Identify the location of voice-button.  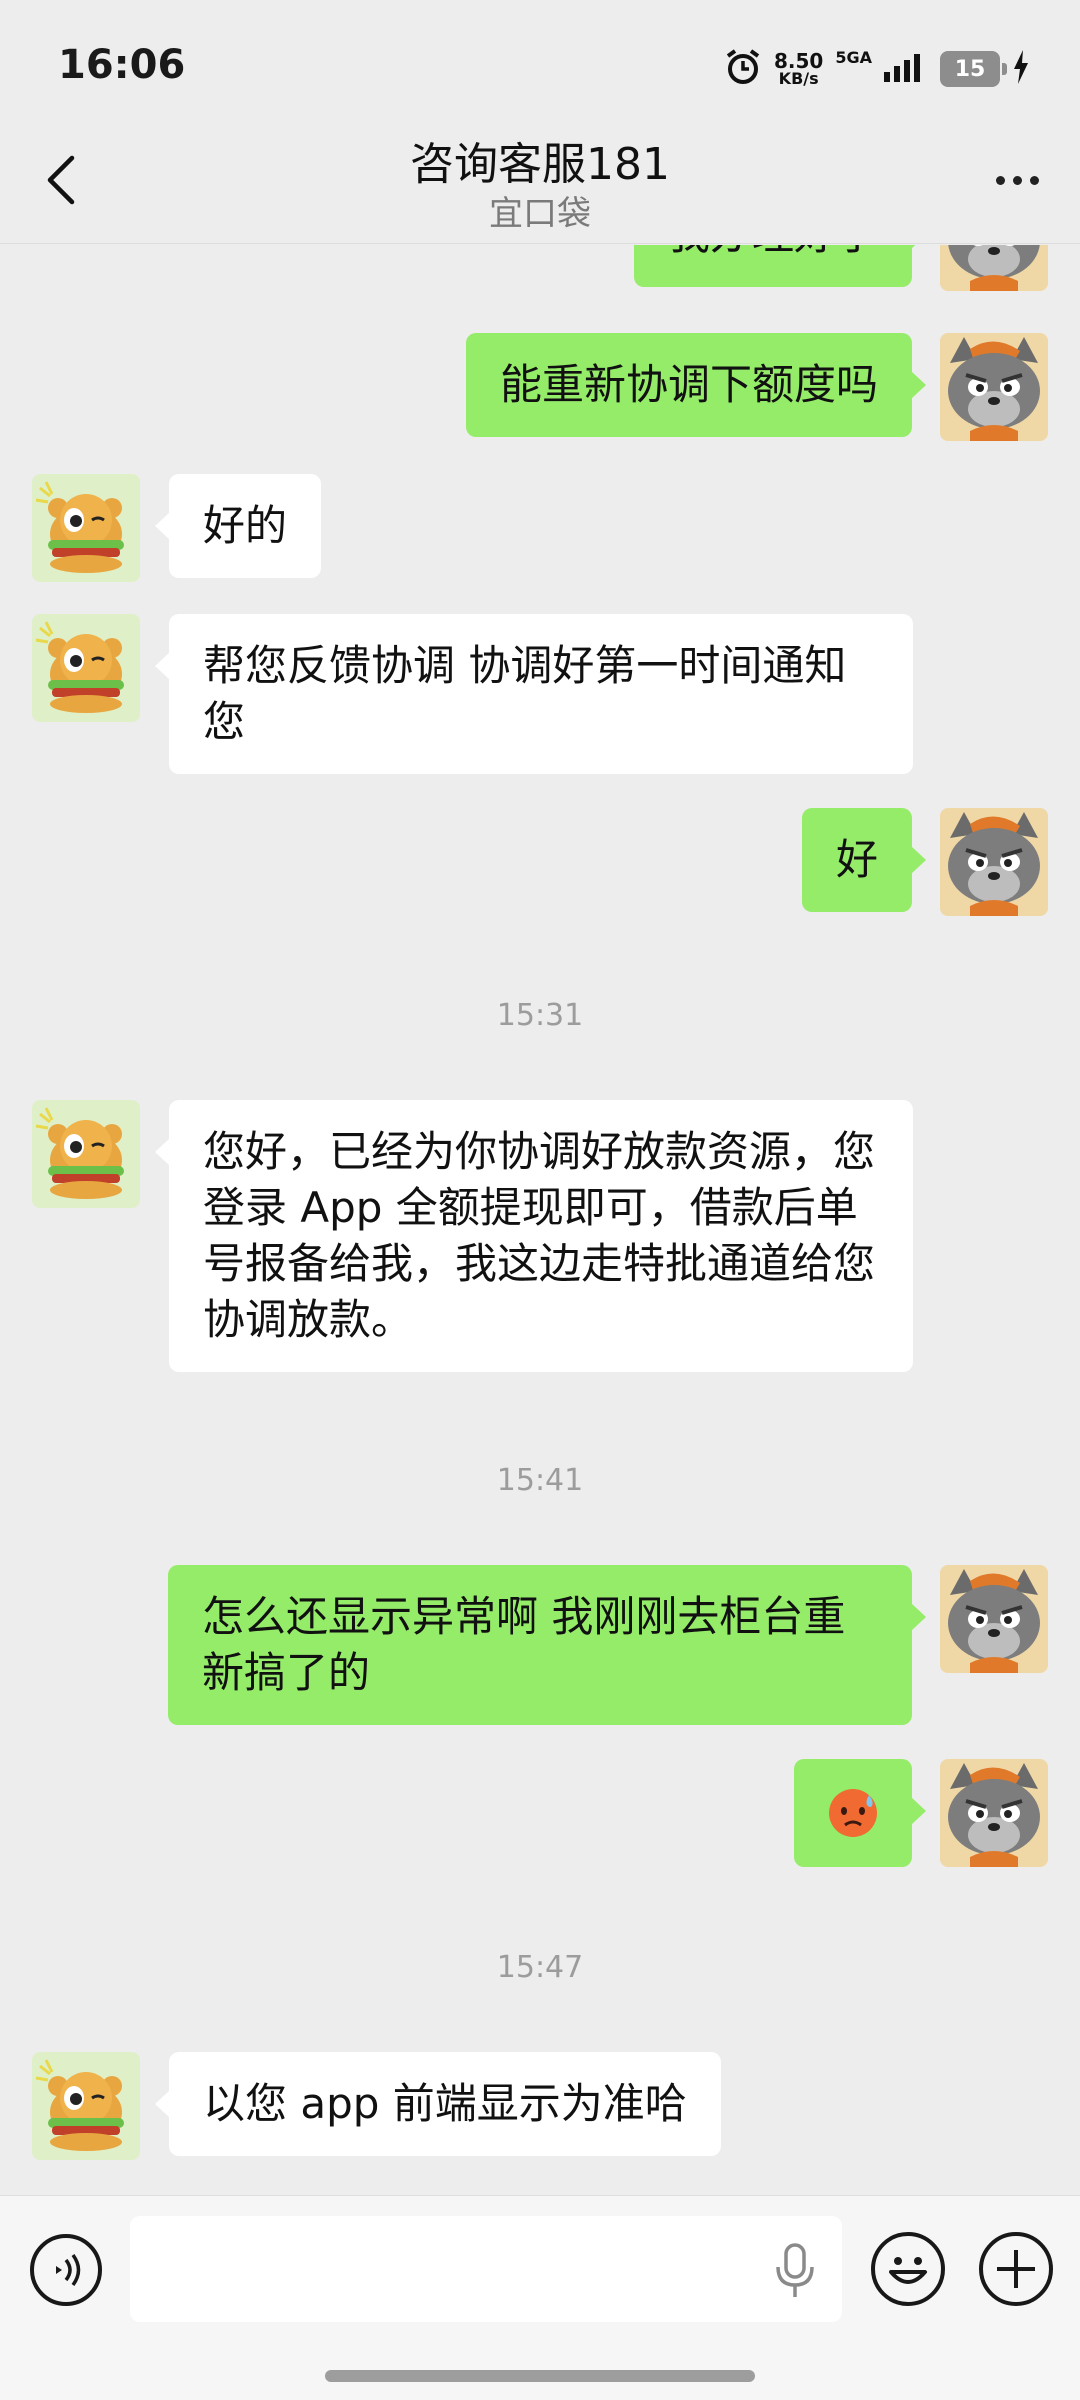
(66, 2270).